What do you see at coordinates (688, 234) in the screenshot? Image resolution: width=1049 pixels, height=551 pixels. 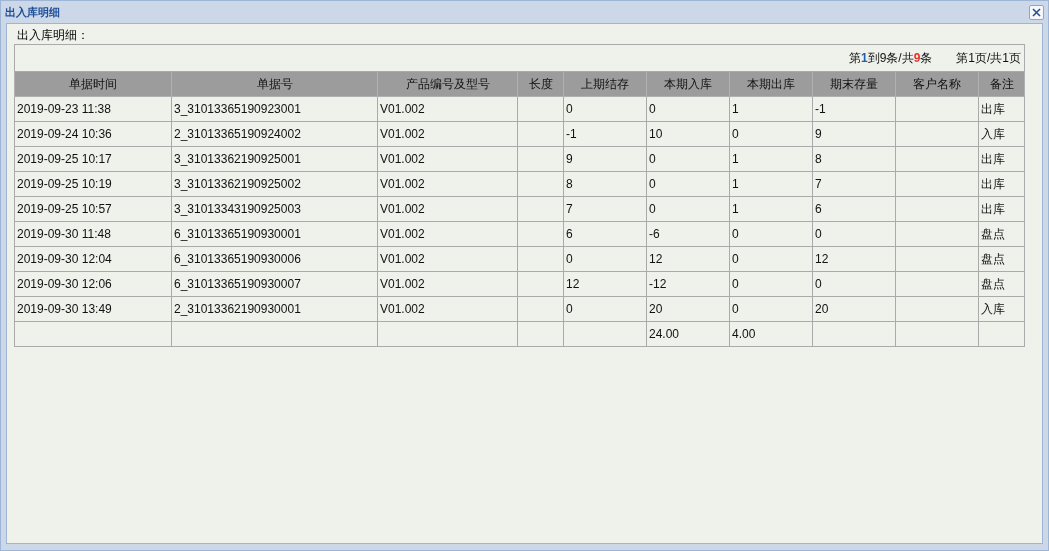 I see `table-cell: -6` at bounding box center [688, 234].